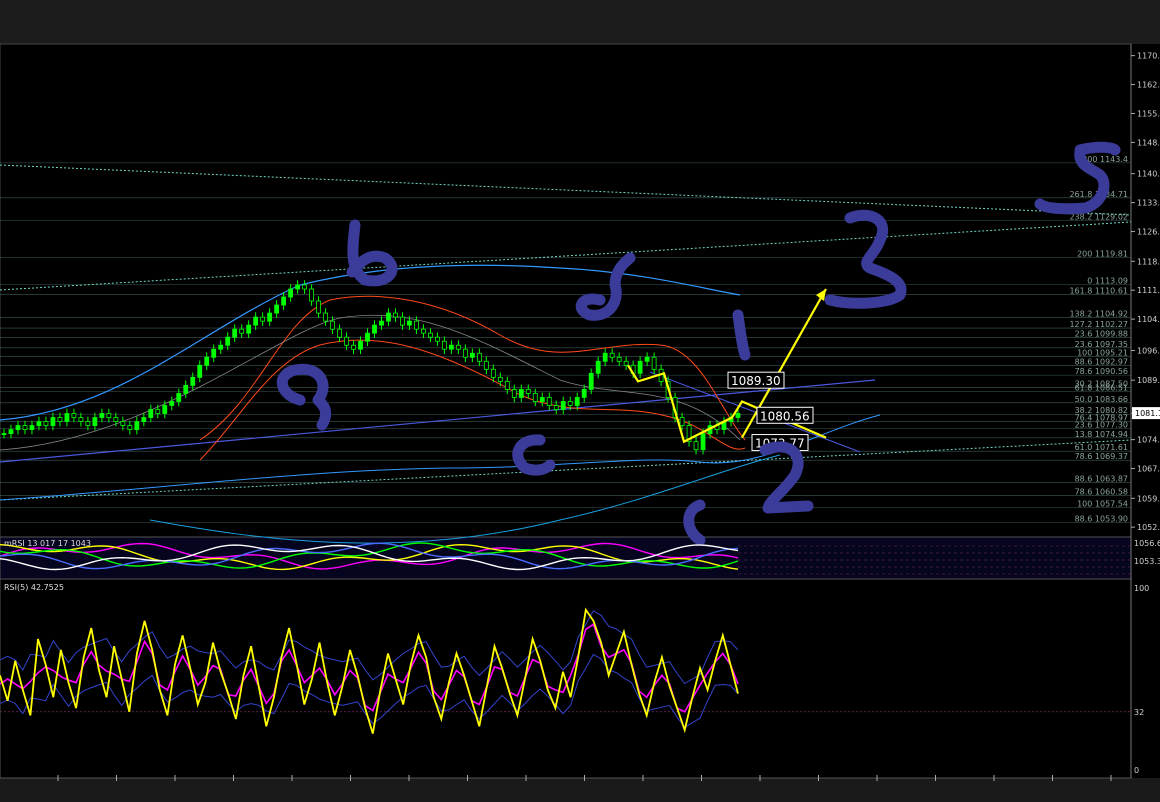  I want to click on fib-level-label: 23.6 1099.88, so click(1101, 334).